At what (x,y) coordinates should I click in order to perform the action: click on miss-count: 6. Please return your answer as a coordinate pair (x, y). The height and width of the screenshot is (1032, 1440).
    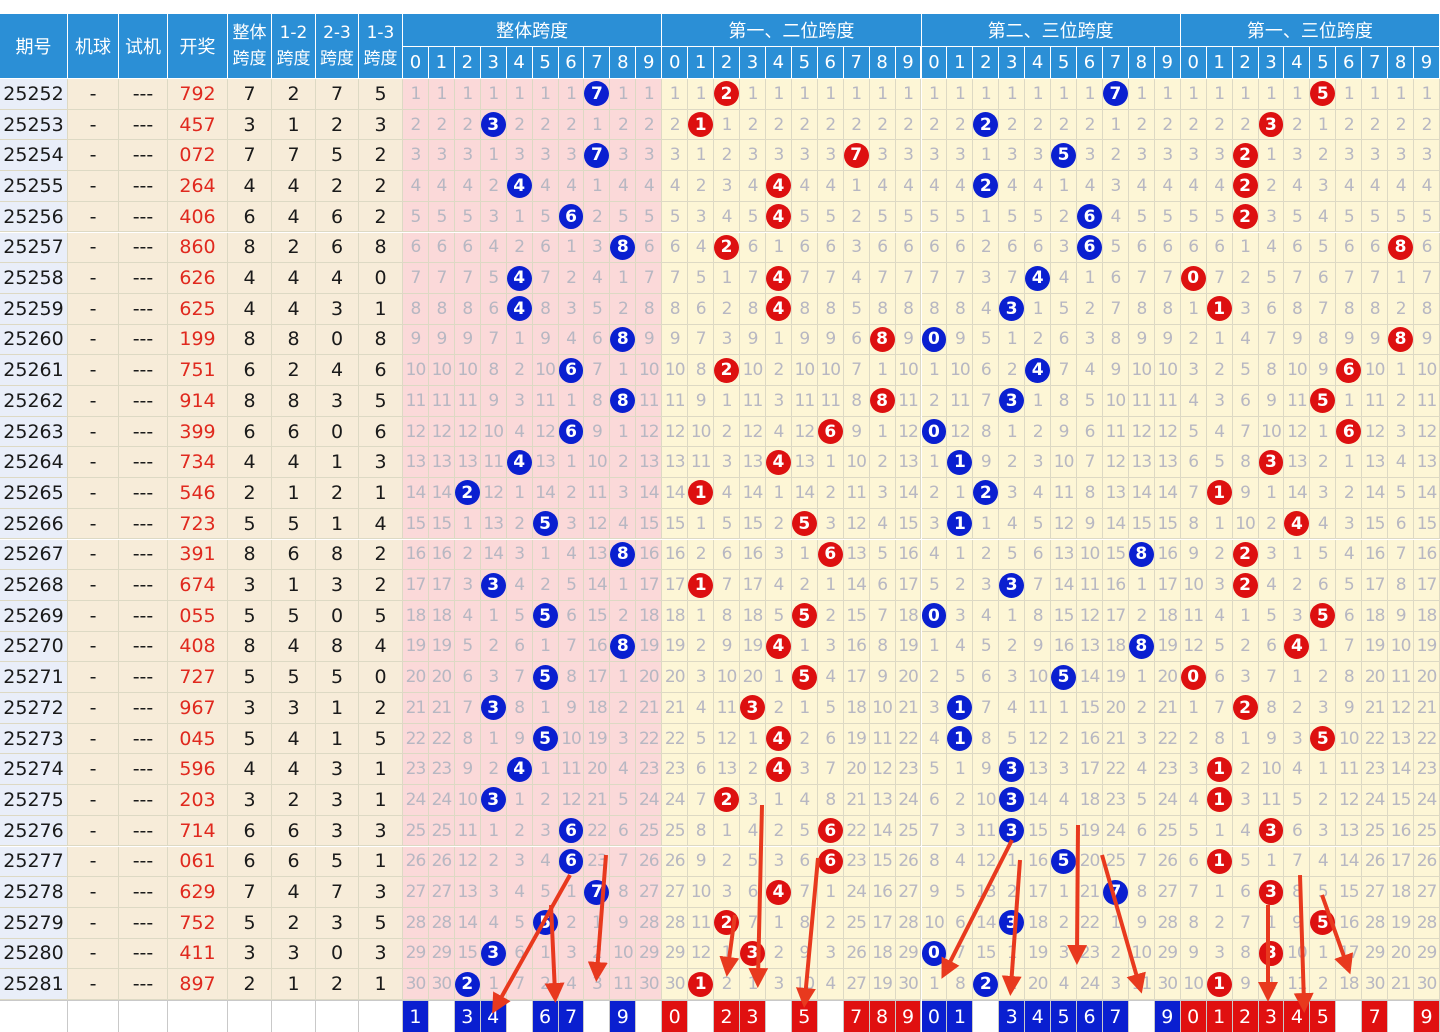
    Looking at the image, I should click on (701, 769).